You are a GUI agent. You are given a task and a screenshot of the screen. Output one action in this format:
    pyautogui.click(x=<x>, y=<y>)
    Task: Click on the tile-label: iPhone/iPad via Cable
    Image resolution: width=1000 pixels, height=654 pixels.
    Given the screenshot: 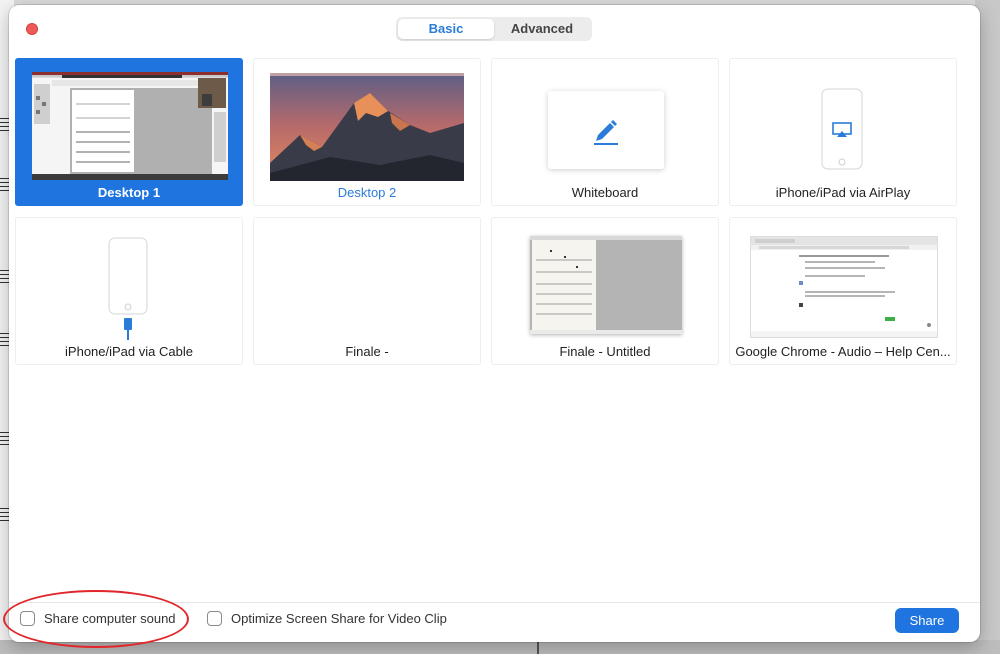 What is the action you would take?
    pyautogui.click(x=129, y=351)
    